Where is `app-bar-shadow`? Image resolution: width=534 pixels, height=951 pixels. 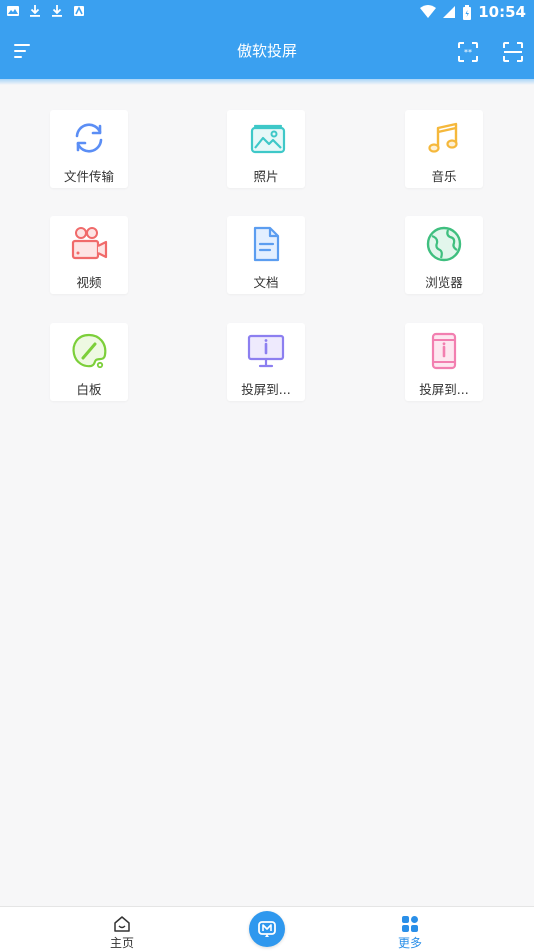
app-bar-shadow is located at coordinates (267, 82).